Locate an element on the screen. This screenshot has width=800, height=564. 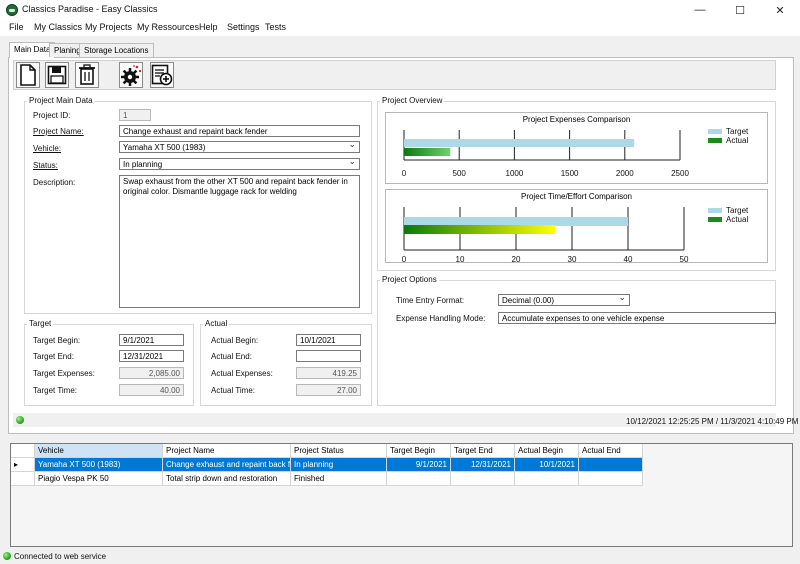
actual-end-label: Actual End: is located at coordinates (231, 356).